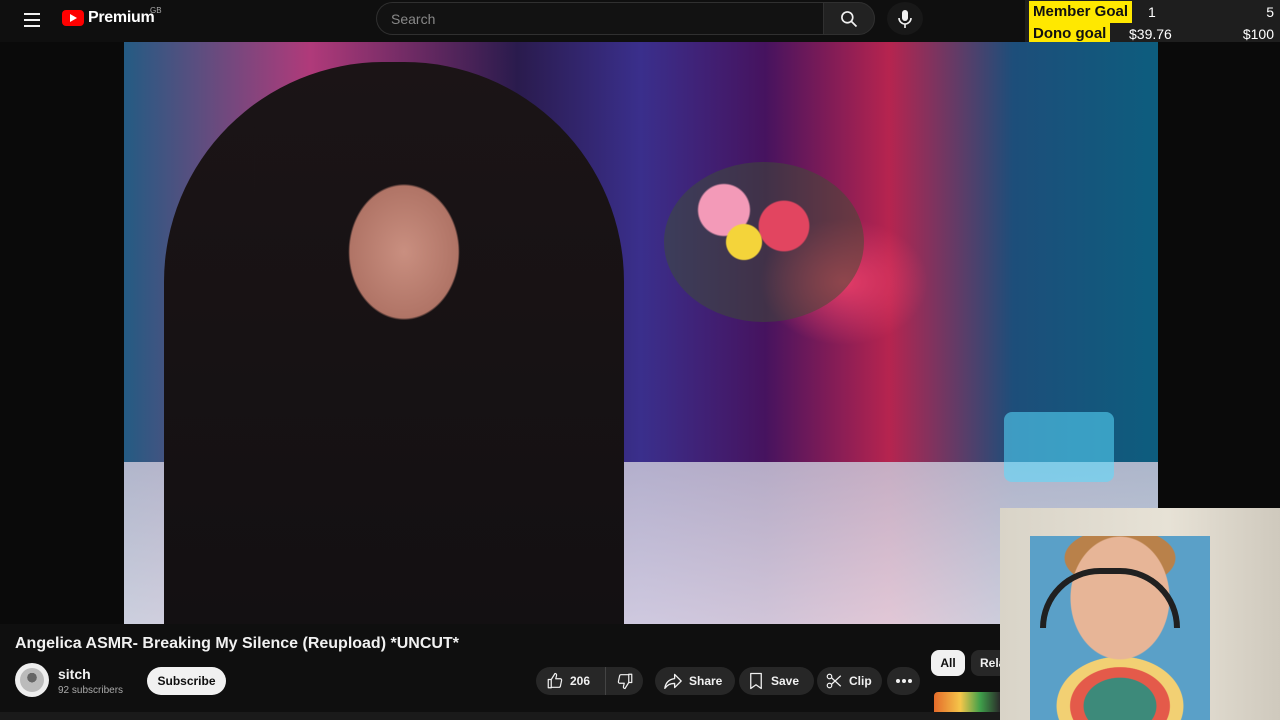 This screenshot has height=720, width=1280. What do you see at coordinates (555, 680) in the screenshot?
I see `thumbs-up-icon` at bounding box center [555, 680].